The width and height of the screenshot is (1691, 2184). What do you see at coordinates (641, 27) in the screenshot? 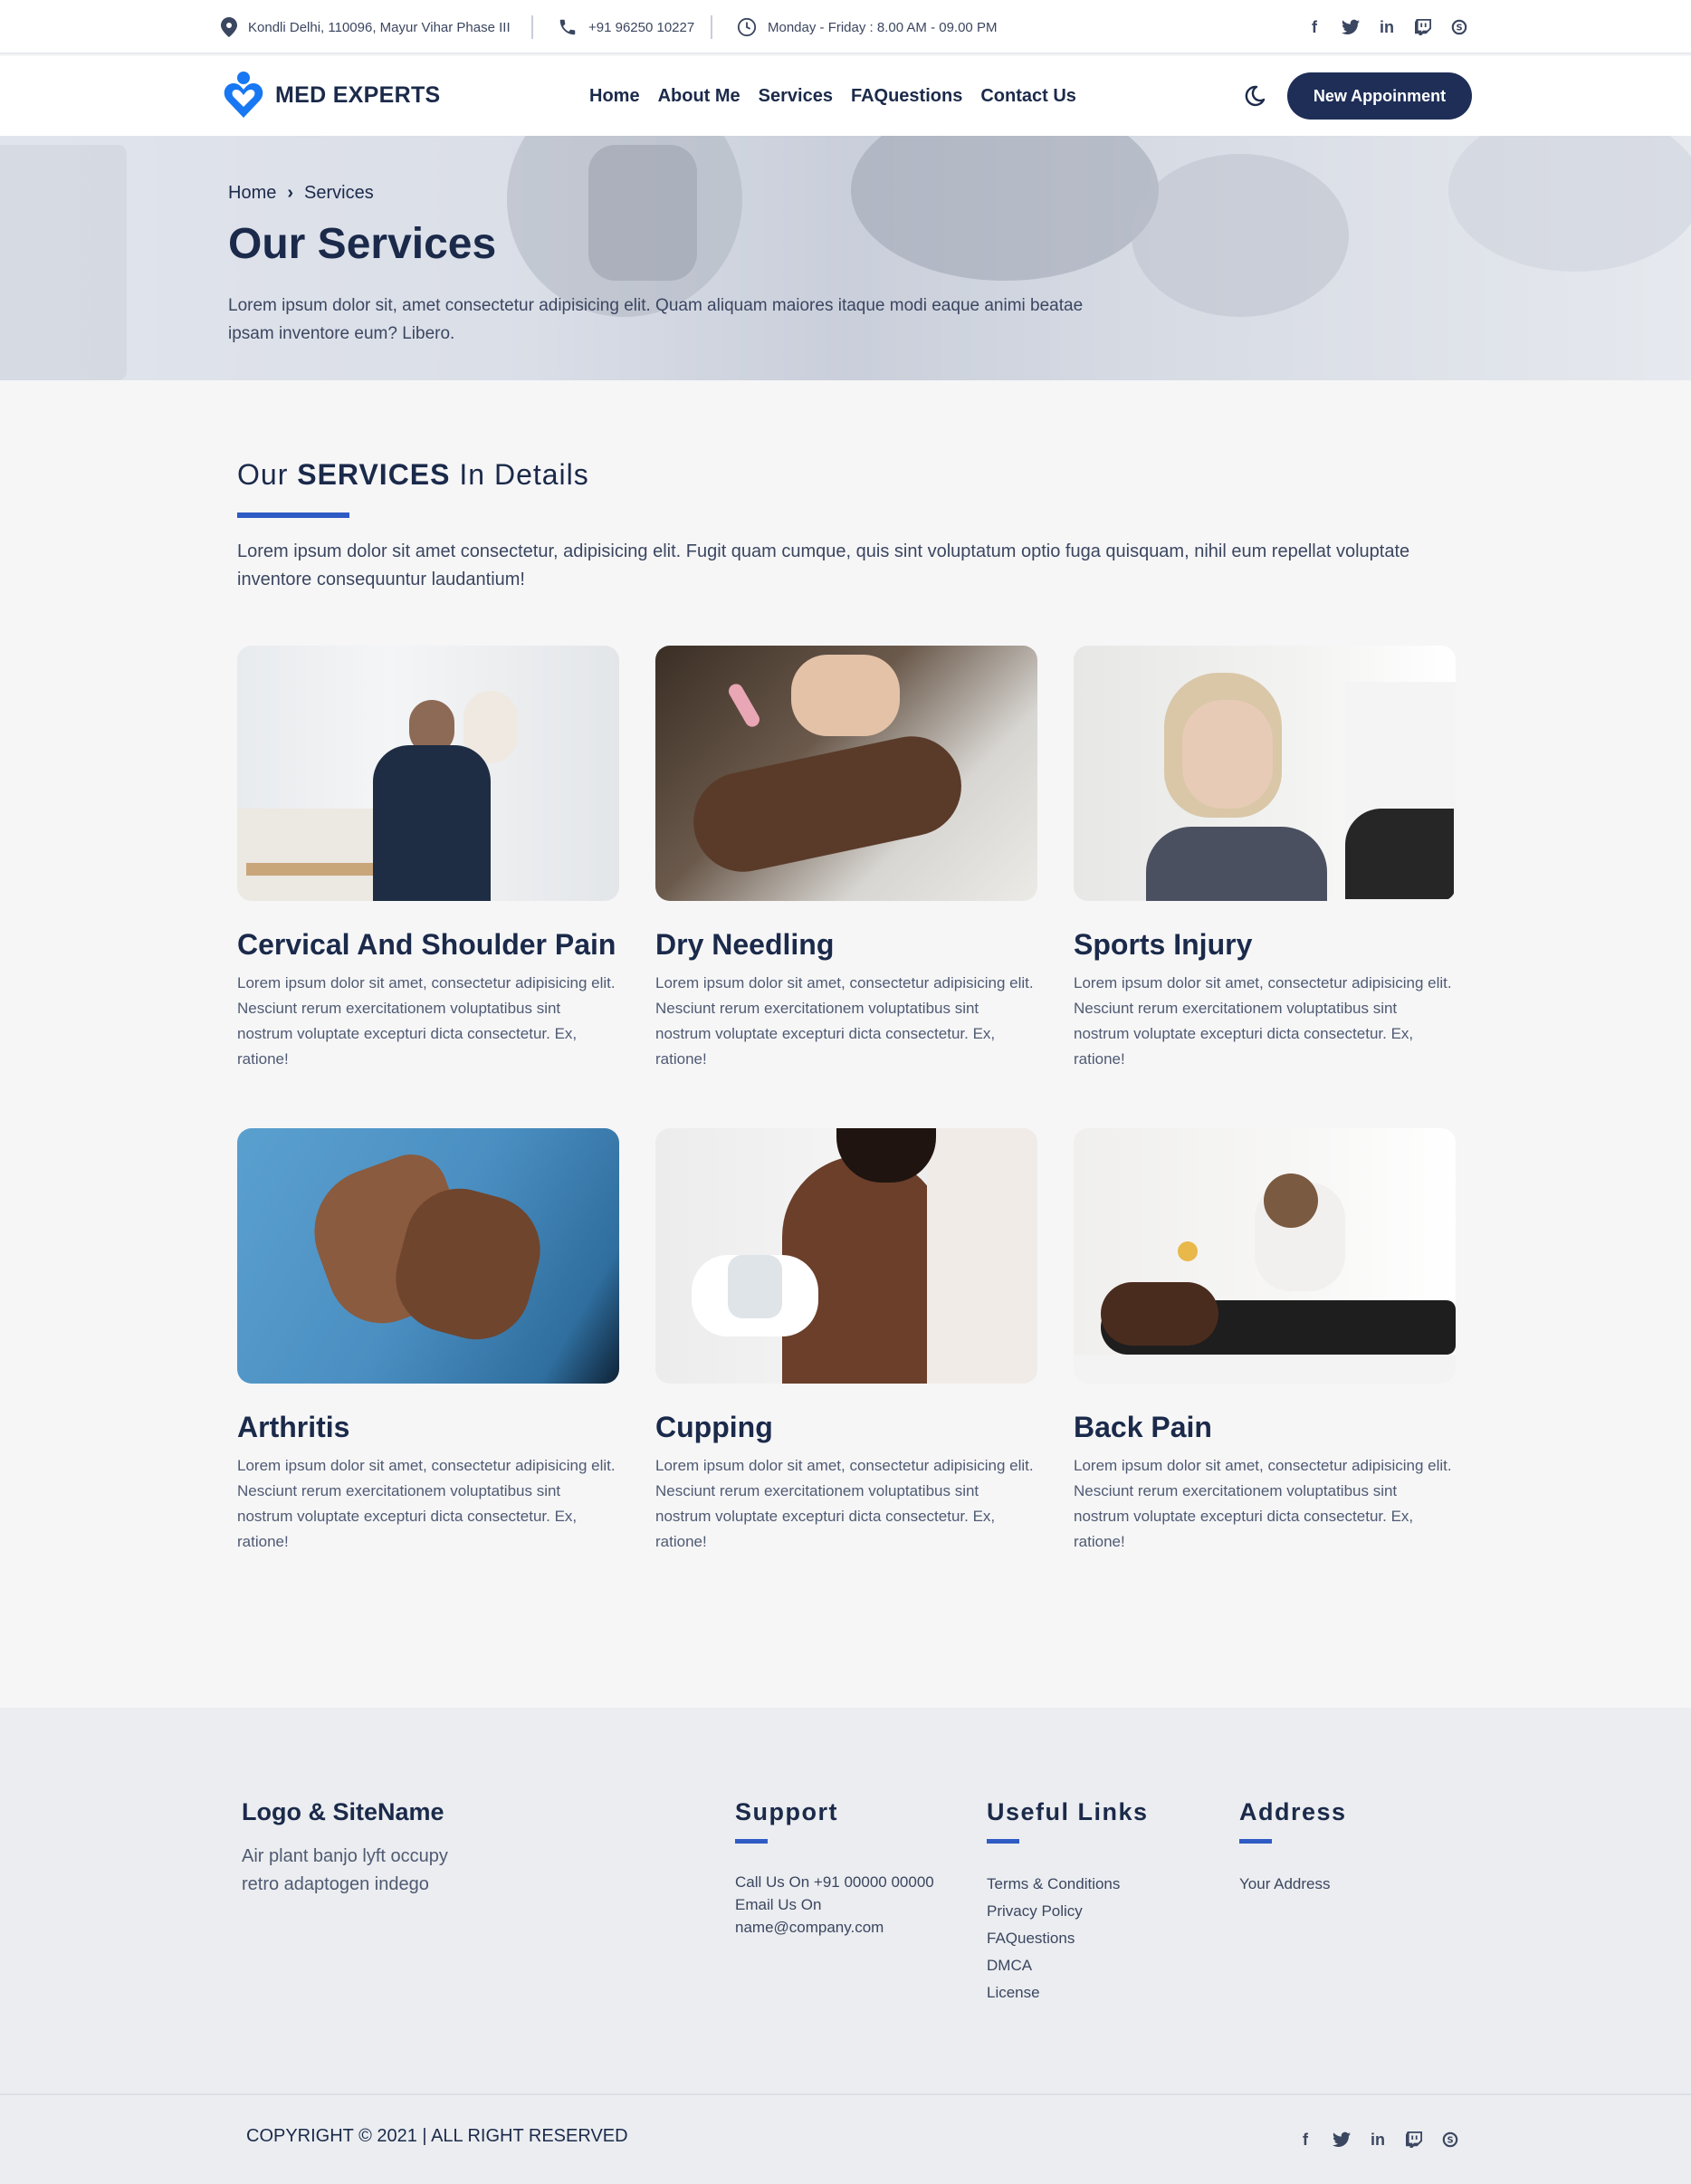
I see `phone-text: +91 96250 10227` at bounding box center [641, 27].